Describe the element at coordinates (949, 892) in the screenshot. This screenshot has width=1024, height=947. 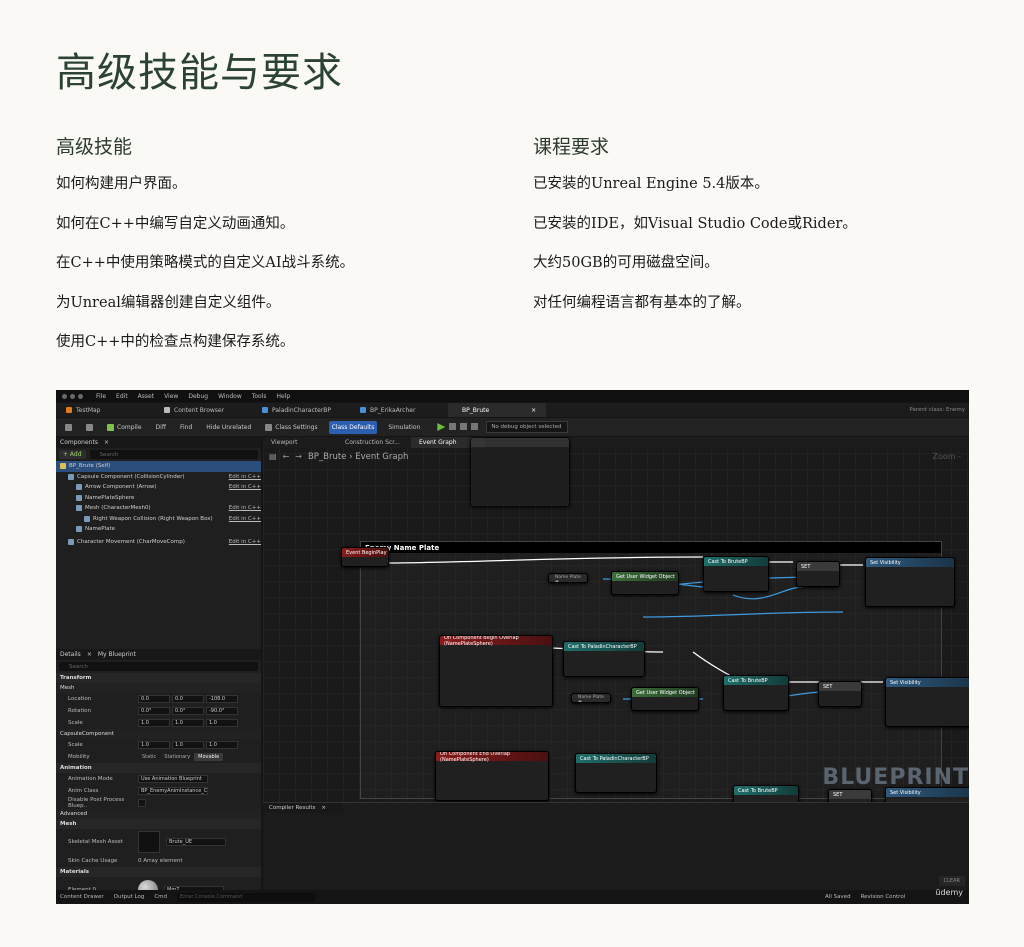
I see `udemy-logo: ūdemy` at that location.